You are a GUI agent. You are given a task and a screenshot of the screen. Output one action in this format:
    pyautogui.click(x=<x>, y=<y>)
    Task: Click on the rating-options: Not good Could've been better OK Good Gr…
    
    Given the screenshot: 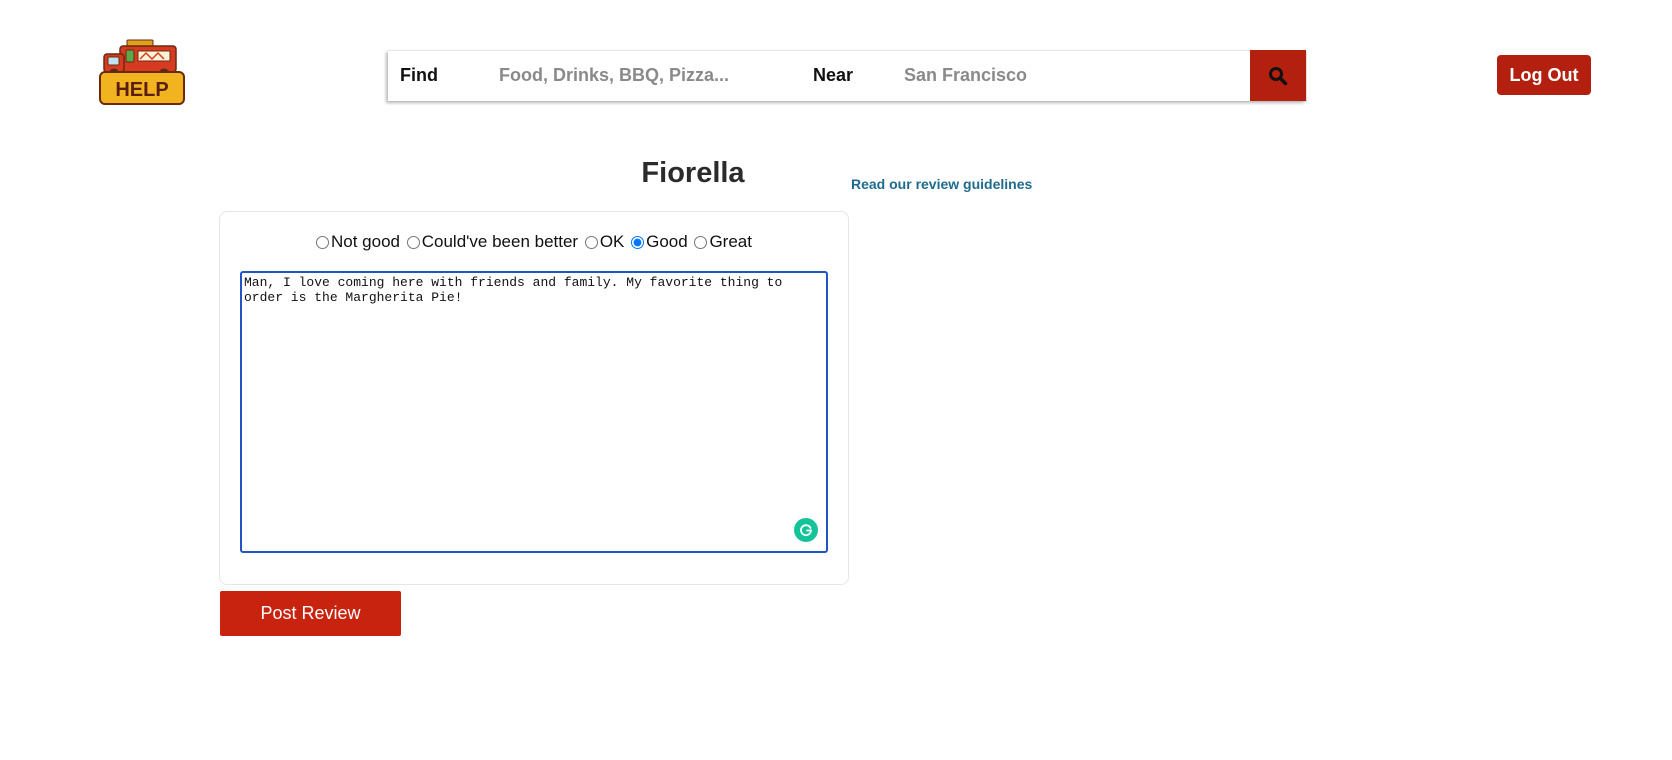 What is the action you would take?
    pyautogui.click(x=534, y=243)
    